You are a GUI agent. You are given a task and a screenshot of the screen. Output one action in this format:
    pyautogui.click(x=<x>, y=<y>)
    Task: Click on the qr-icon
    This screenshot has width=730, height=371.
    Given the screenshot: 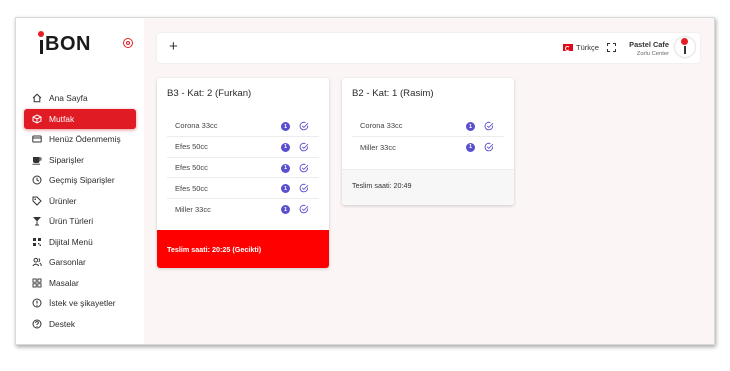 What is the action you would take?
    pyautogui.click(x=37, y=242)
    